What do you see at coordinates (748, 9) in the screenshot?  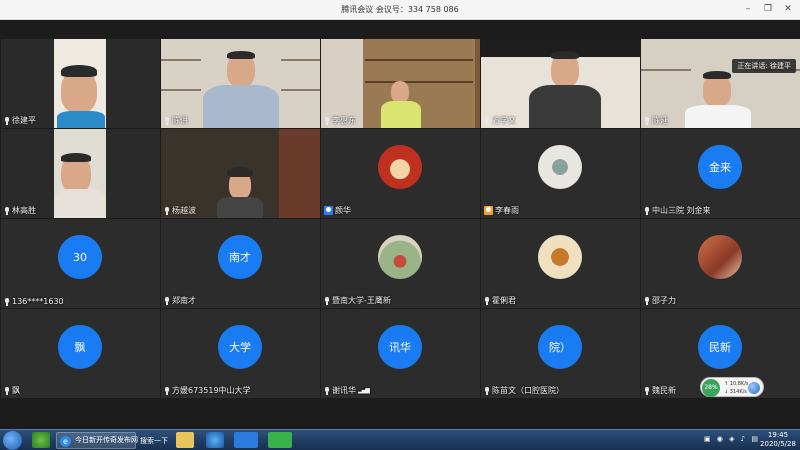 I see `minimize-button: –` at bounding box center [748, 9].